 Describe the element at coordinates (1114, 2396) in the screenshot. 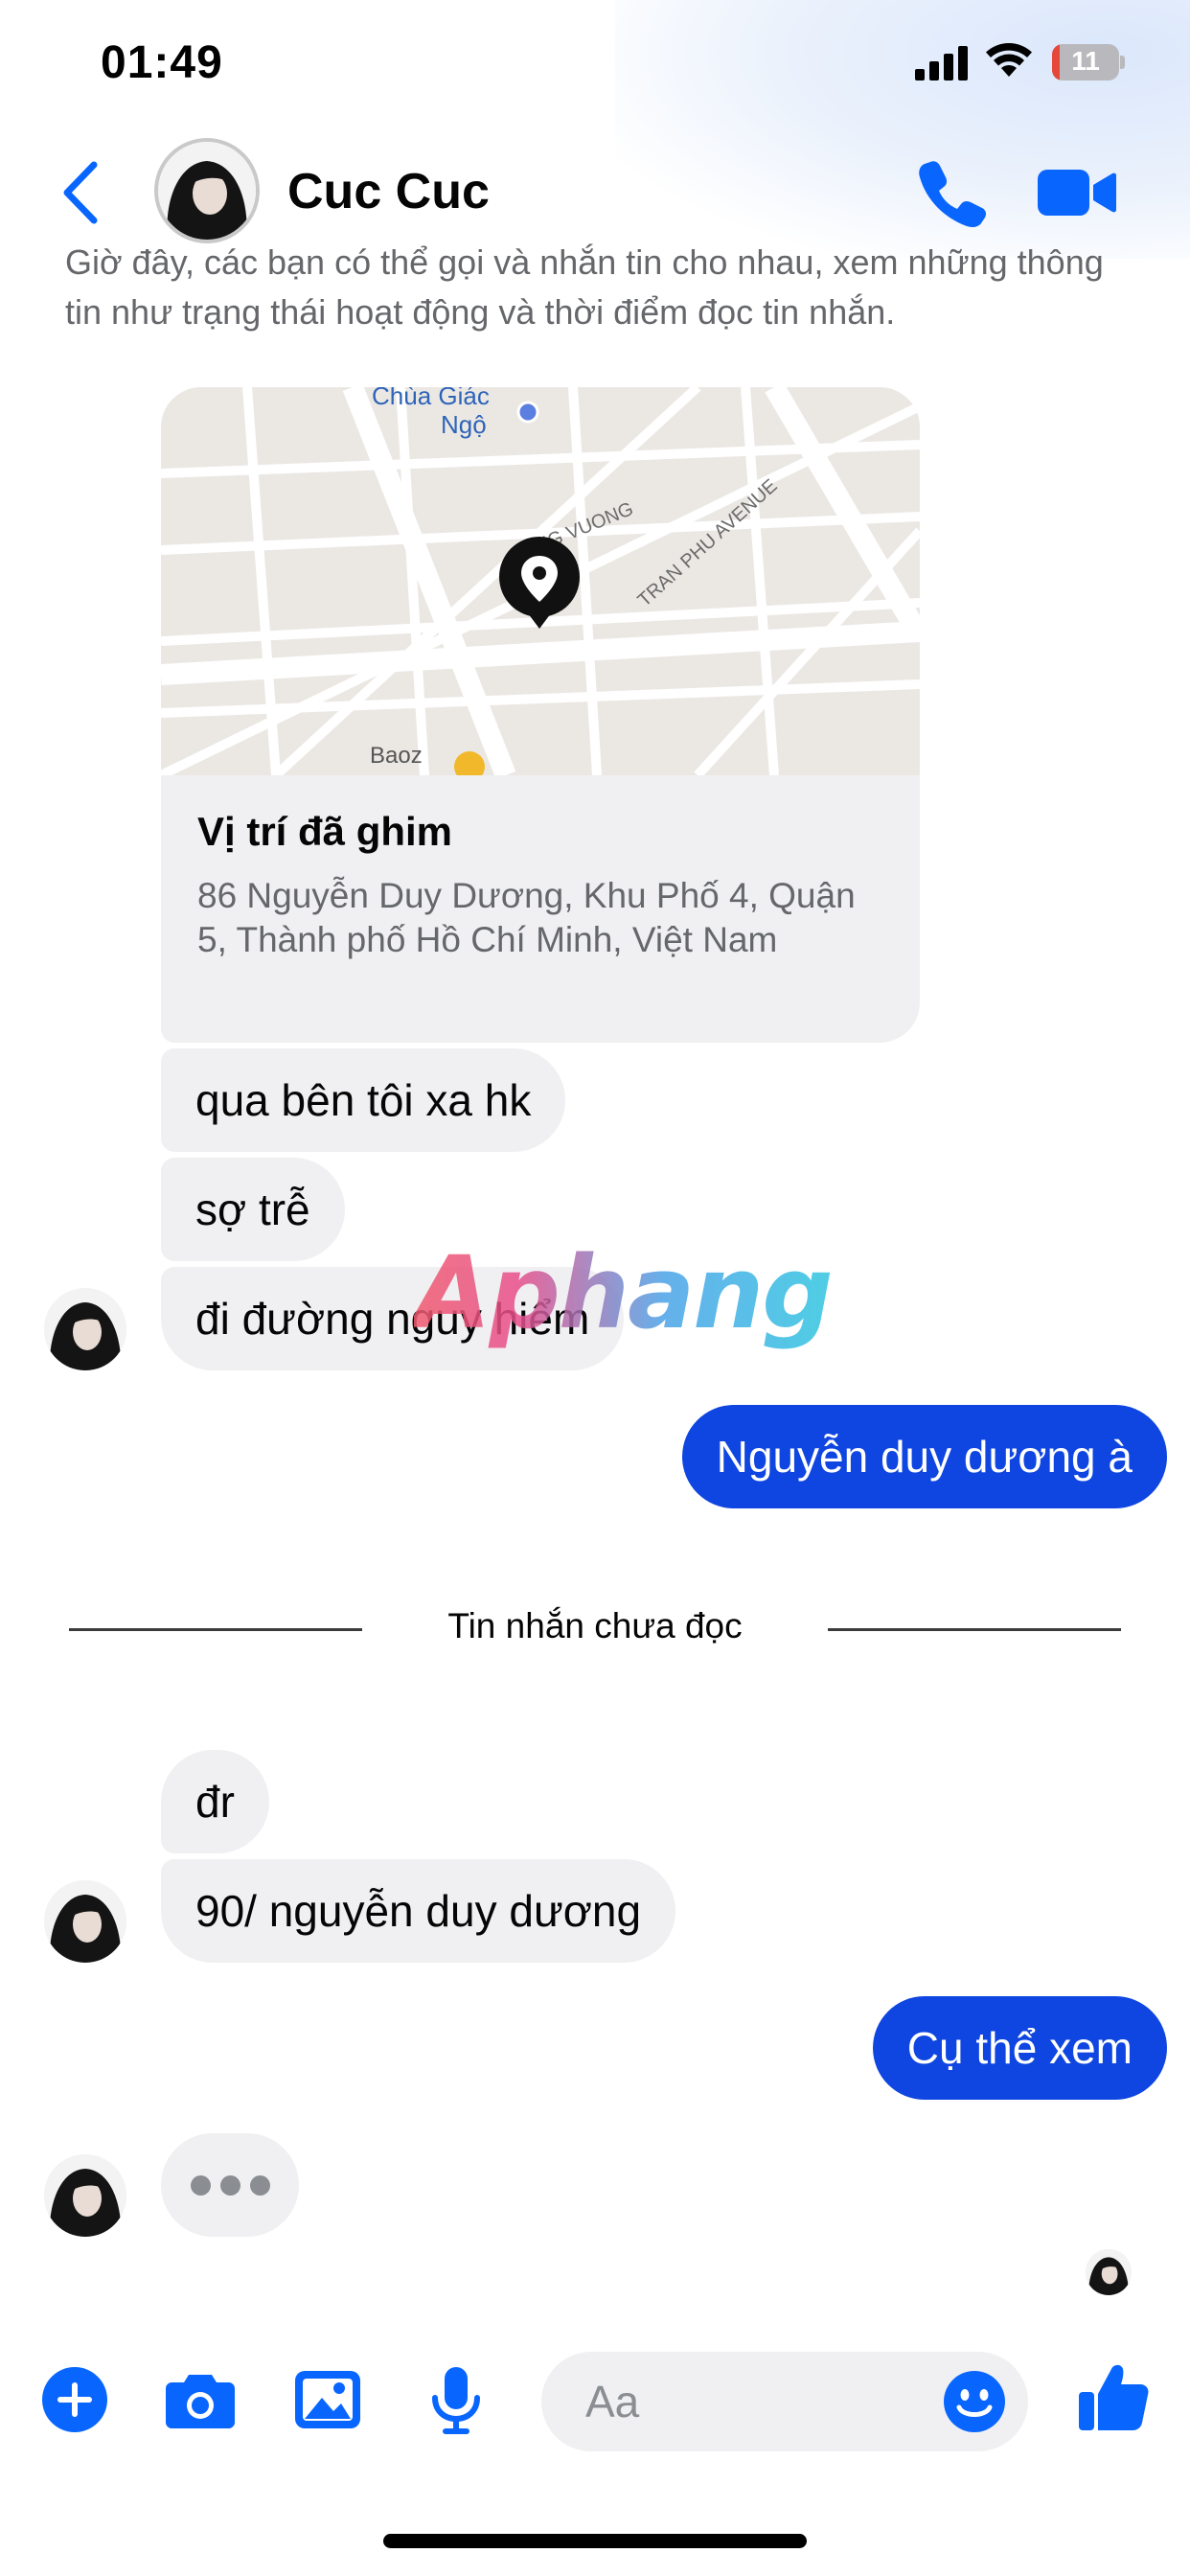

I see `thumbs-up-icon` at that location.